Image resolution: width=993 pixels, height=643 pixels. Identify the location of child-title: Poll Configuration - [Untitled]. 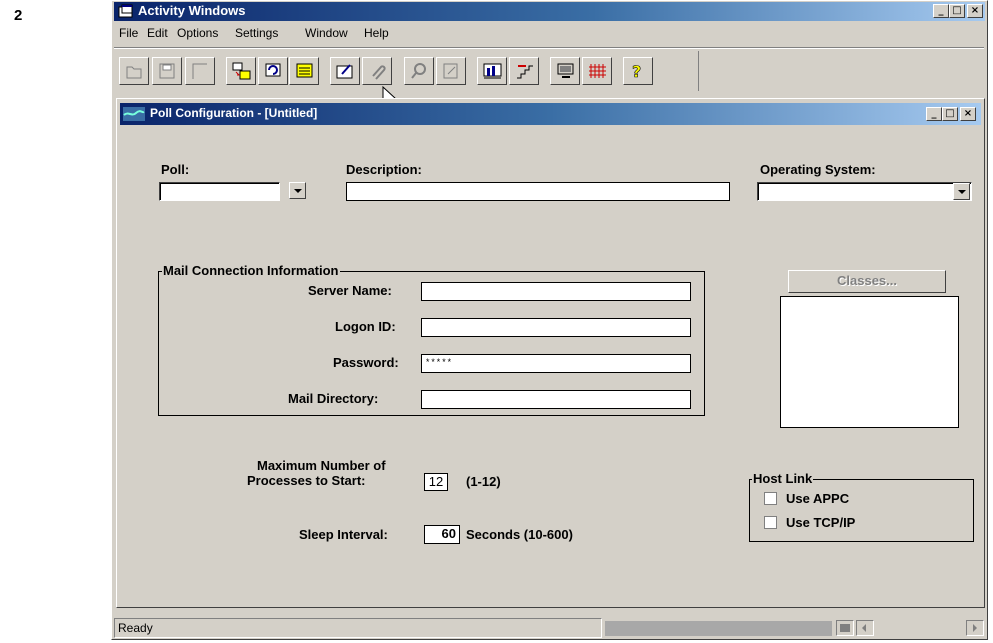
(234, 113).